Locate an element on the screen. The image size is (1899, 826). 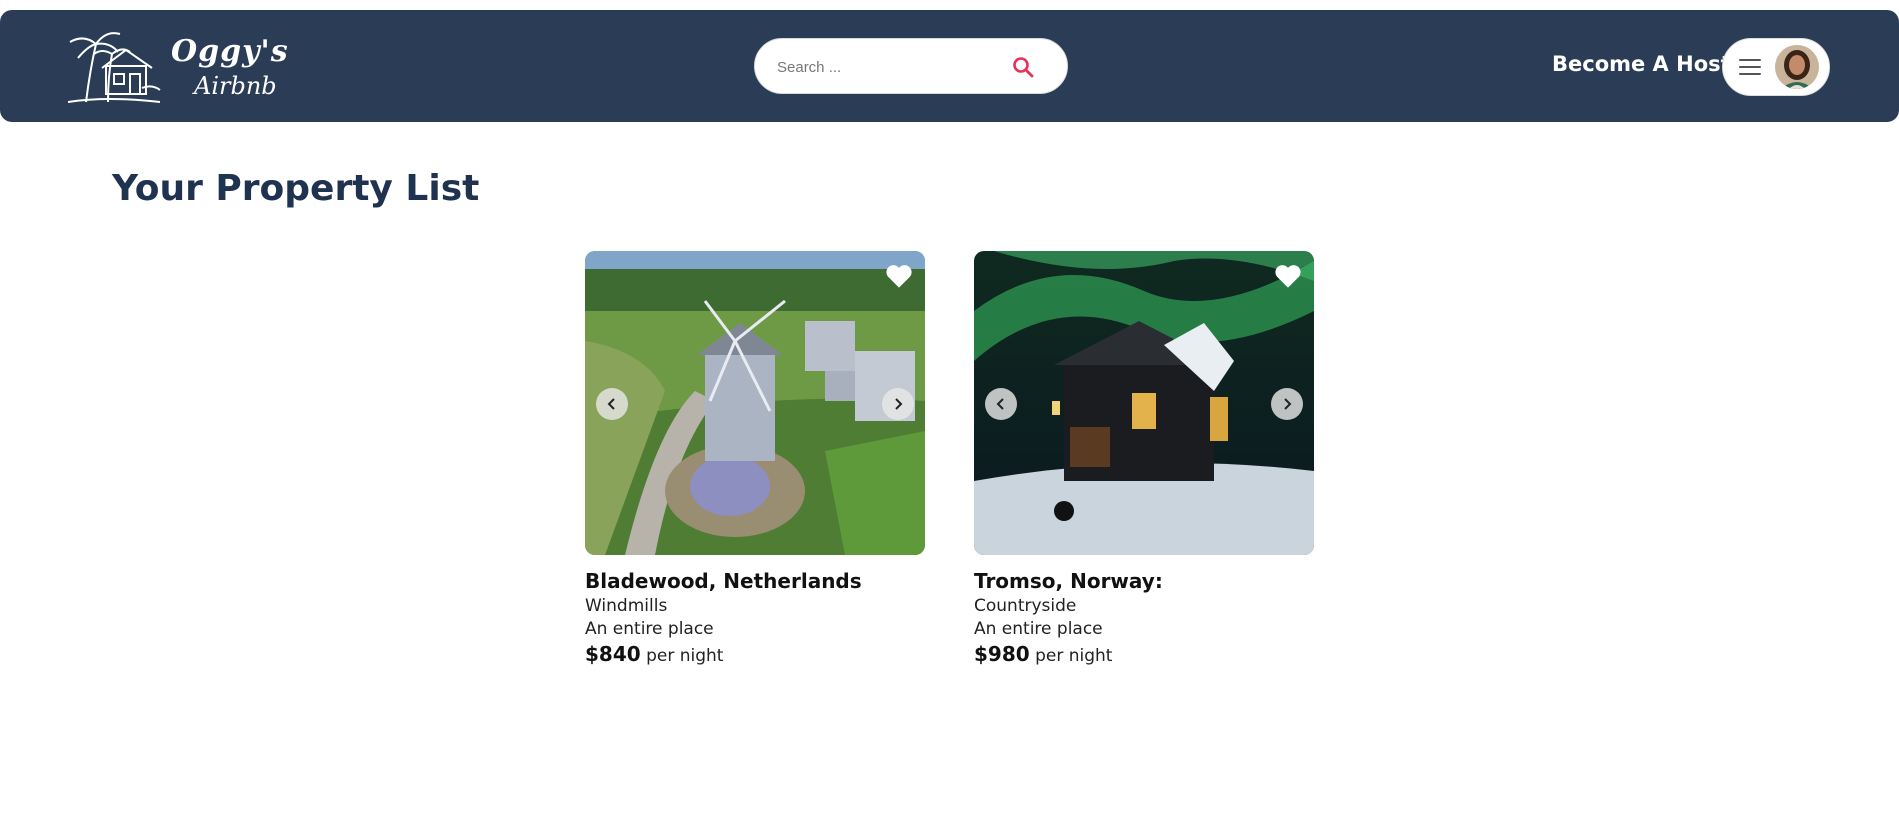
become-host-link: Become A Host is located at coordinates (1641, 64).